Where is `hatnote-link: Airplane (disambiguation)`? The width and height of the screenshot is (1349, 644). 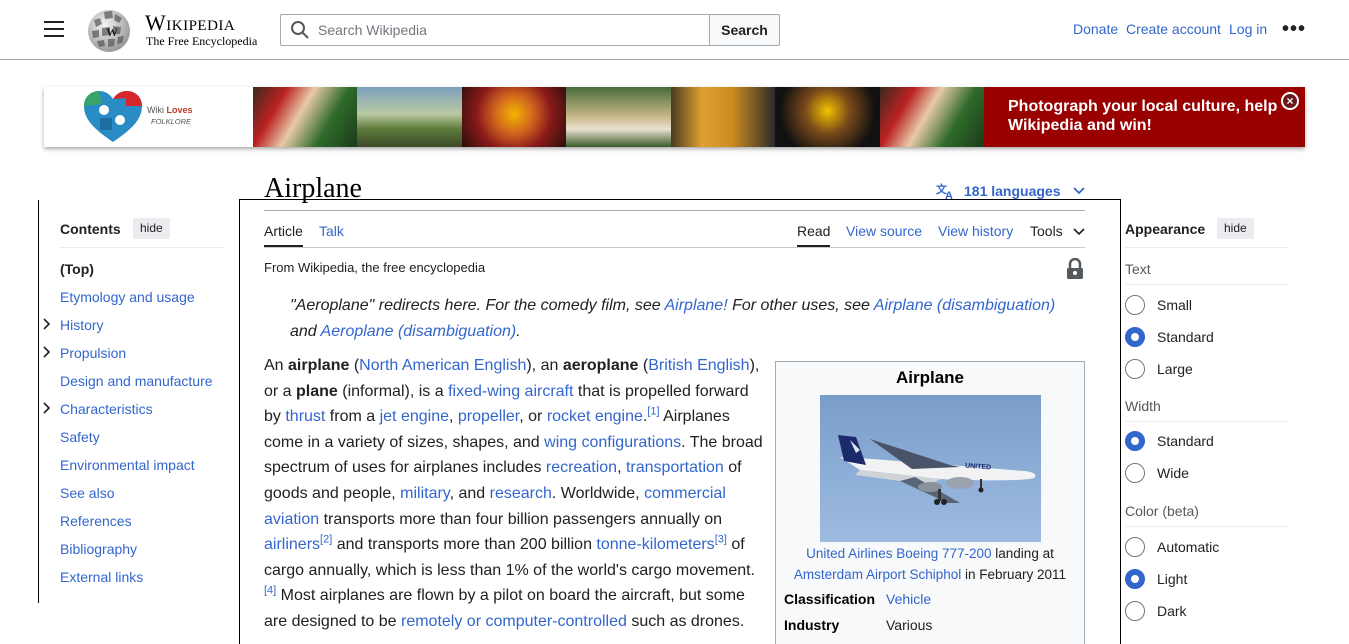
hatnote-link: Airplane (disambiguation) is located at coordinates (964, 305).